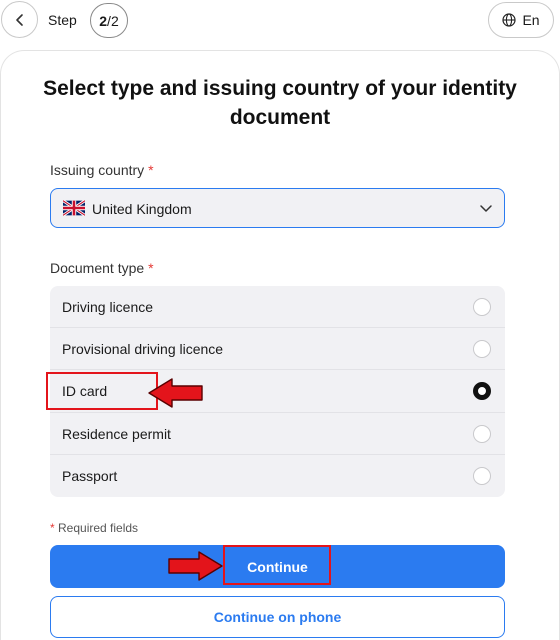 This screenshot has height=640, width=560. Describe the element at coordinates (521, 20) in the screenshot. I see `language-button: En` at that location.